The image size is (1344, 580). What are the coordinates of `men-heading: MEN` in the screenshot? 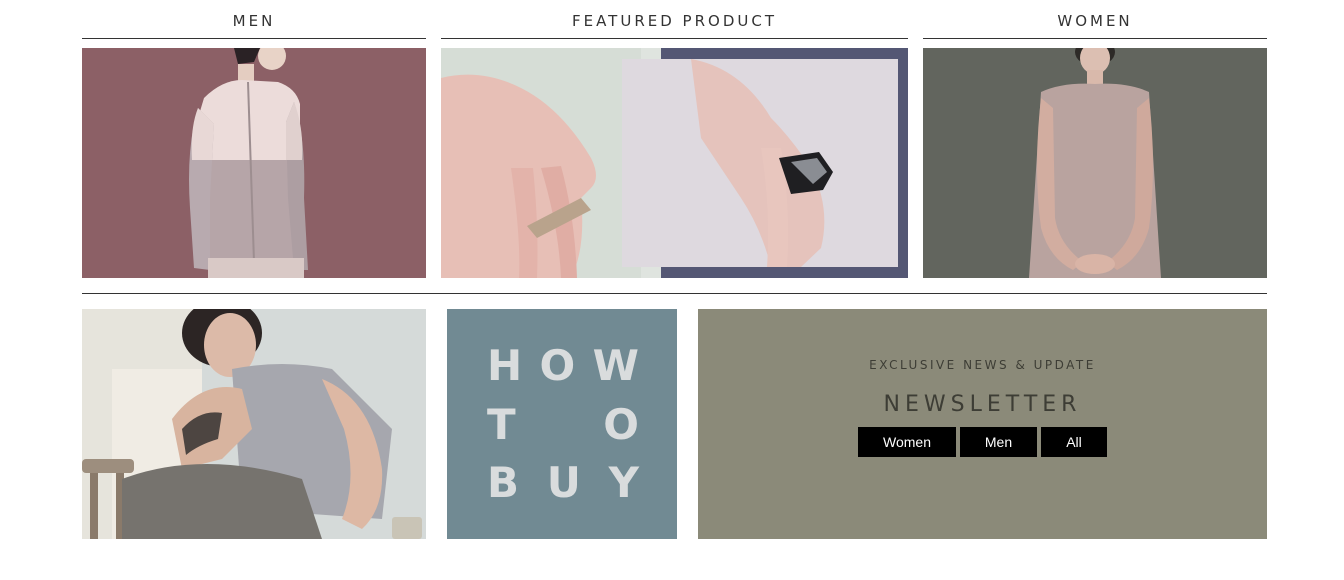 It's located at (254, 24).